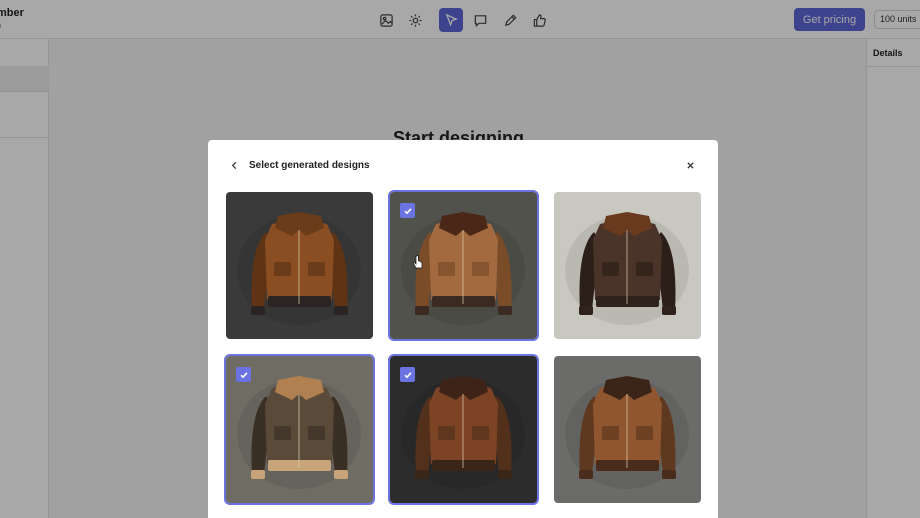 This screenshot has width=920, height=518. What do you see at coordinates (418, 262) in the screenshot?
I see `mouse-cursor-icon` at bounding box center [418, 262].